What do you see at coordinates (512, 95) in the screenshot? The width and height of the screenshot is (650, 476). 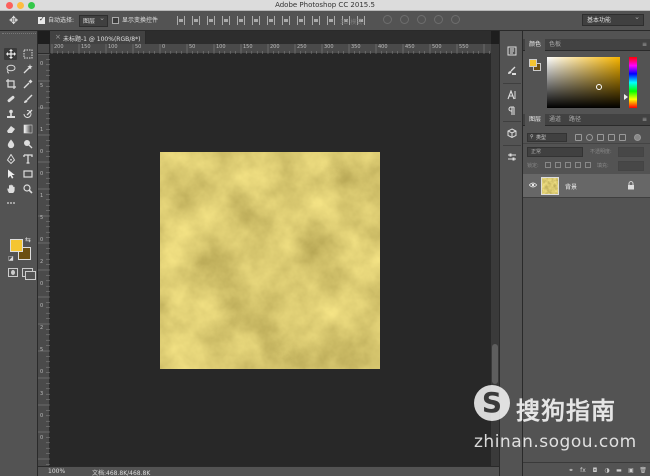 I see `character-panel-icon` at bounding box center [512, 95].